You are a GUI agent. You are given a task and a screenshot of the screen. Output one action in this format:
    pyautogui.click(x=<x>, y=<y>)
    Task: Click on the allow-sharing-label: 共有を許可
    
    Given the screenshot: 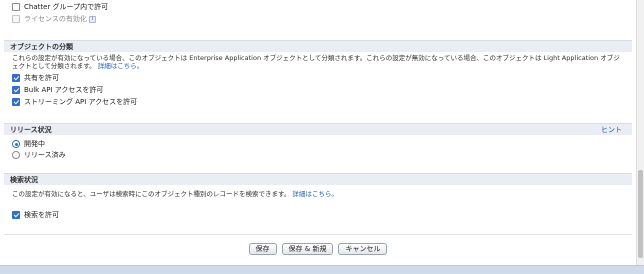 What is the action you would take?
    pyautogui.click(x=41, y=78)
    